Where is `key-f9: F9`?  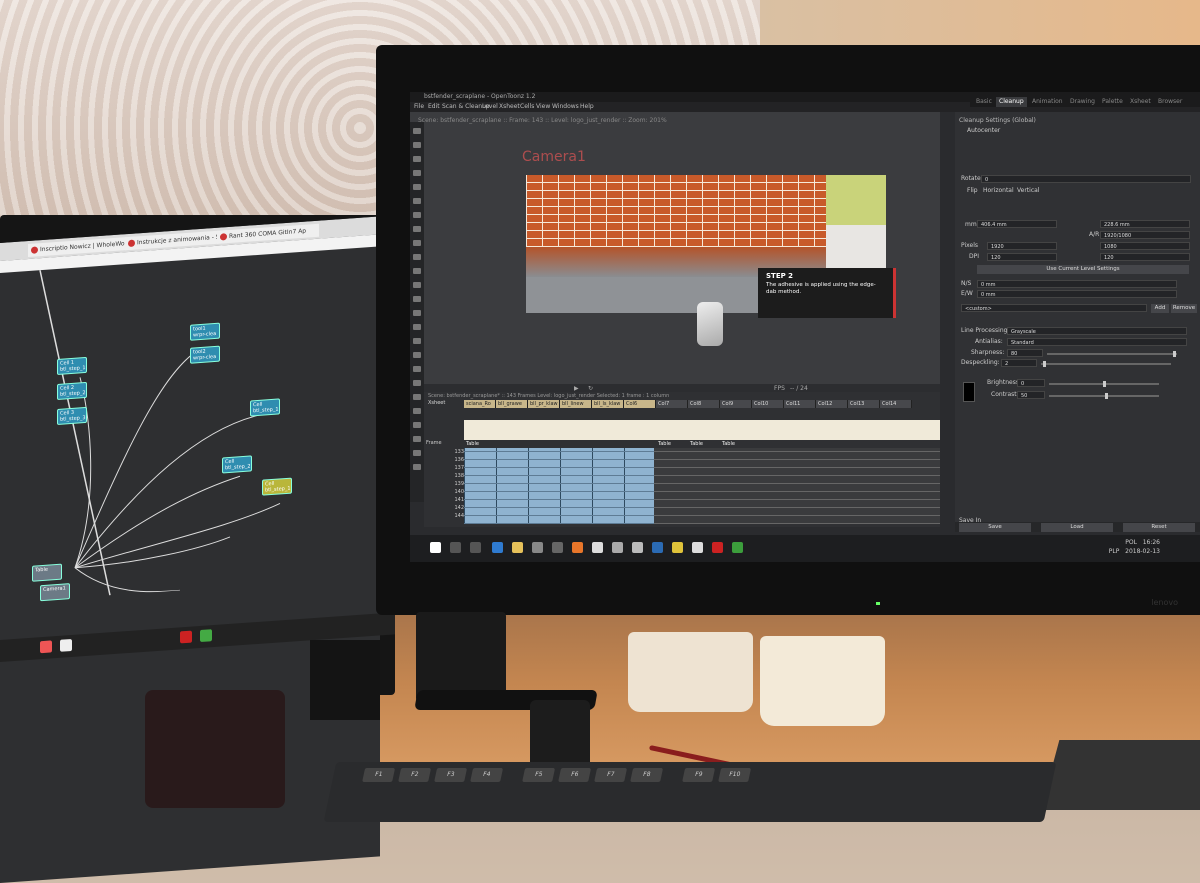
key-f9: F9 is located at coordinates (699, 775).